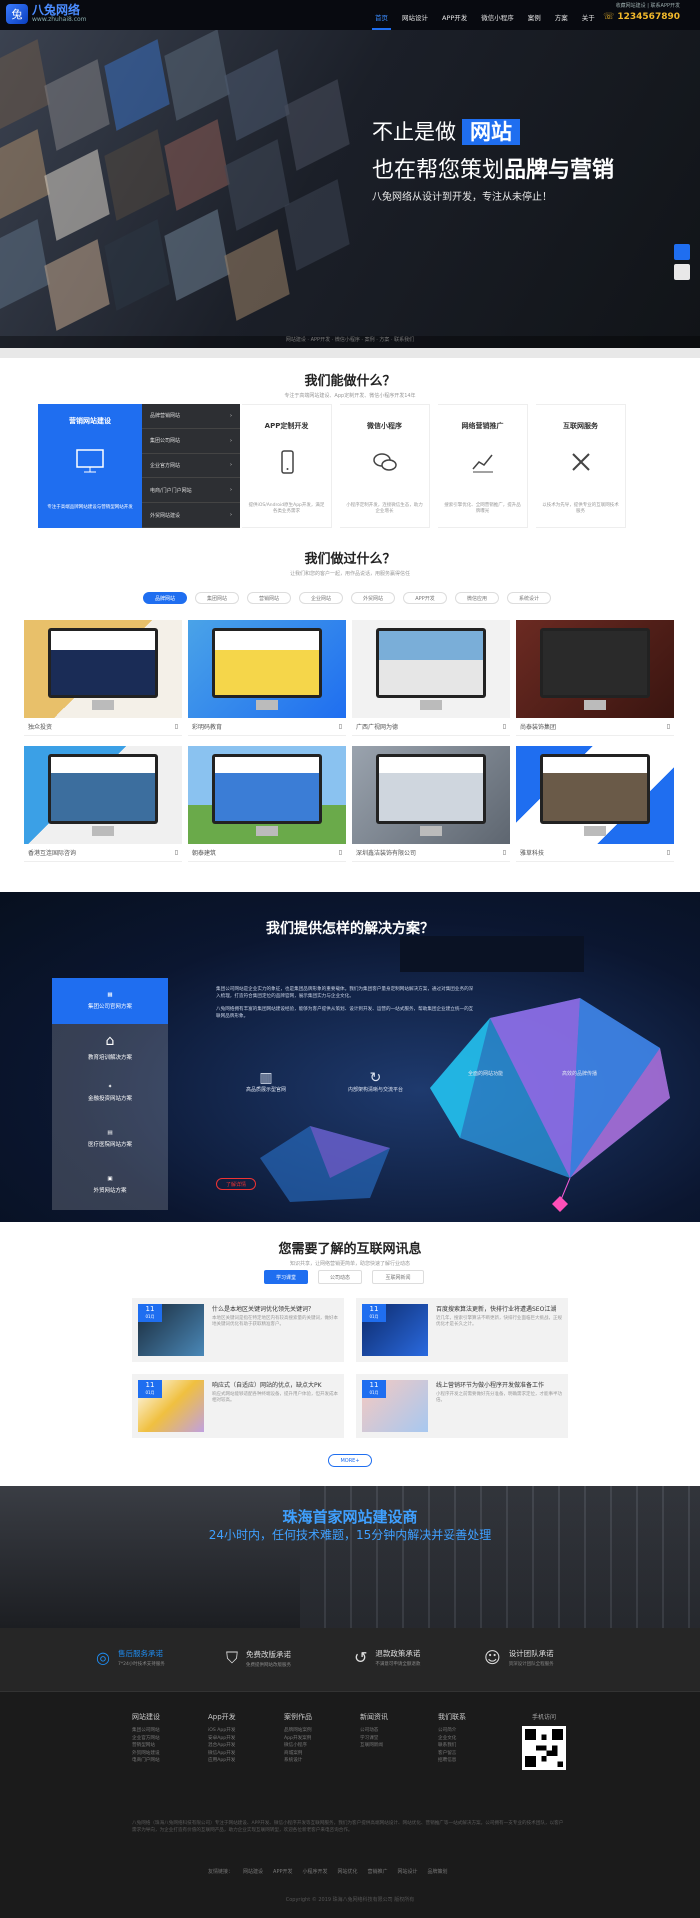 This screenshot has width=700, height=1918. Describe the element at coordinates (217, 598) in the screenshot. I see `tab-group: 集团网站` at that location.